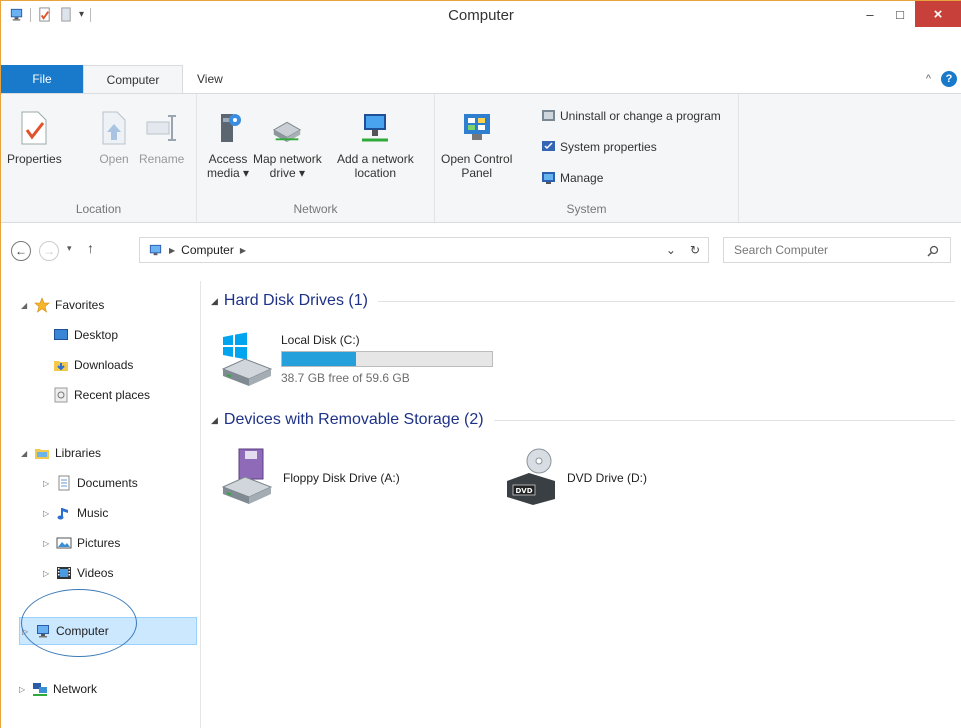 Image resolution: width=961 pixels, height=728 pixels. What do you see at coordinates (95, 573) in the screenshot?
I see `nav-videos-label: Videos` at bounding box center [95, 573].